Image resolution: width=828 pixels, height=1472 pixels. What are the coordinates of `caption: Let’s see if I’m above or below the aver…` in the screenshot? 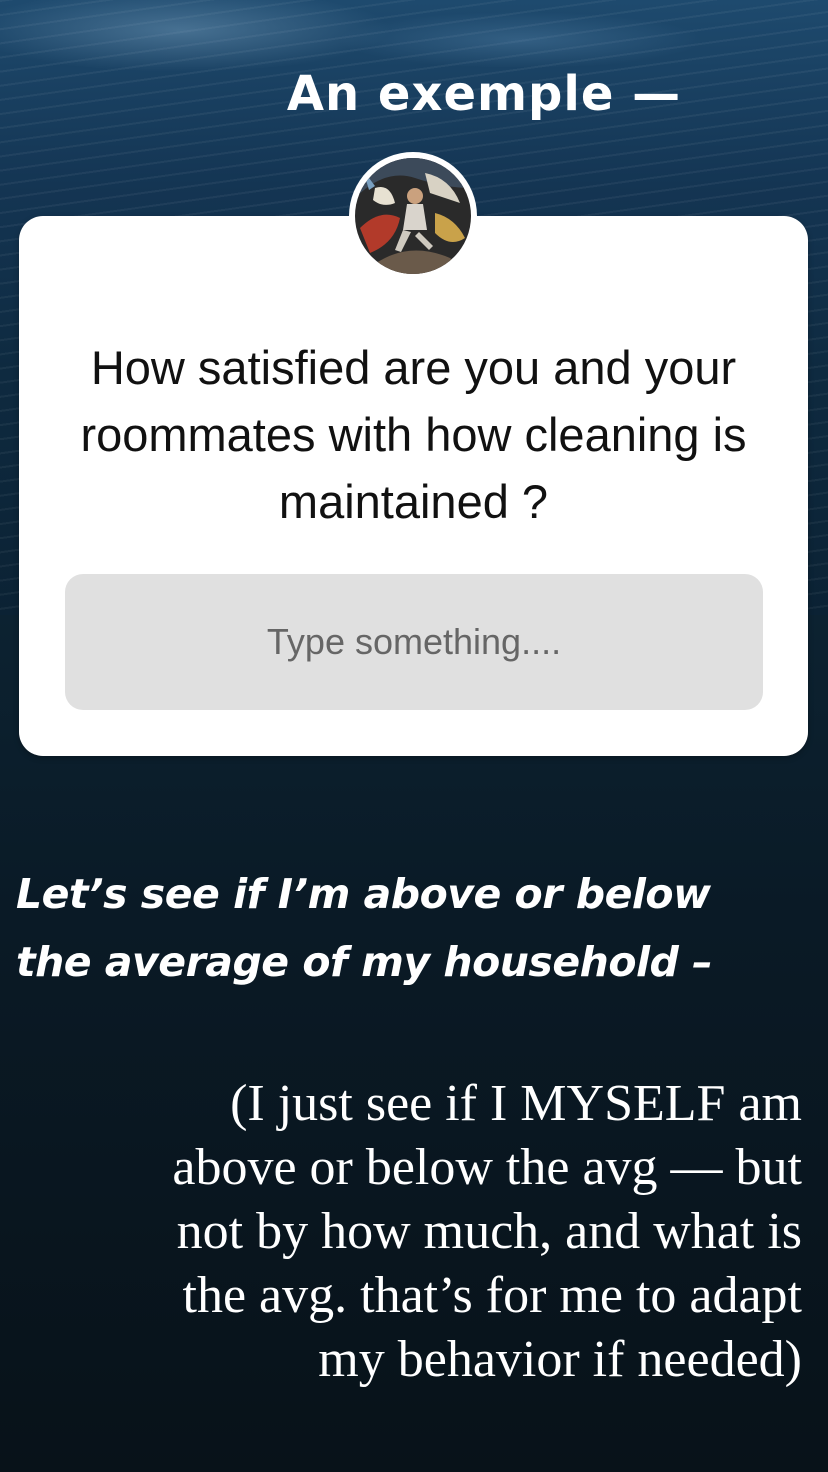 It's located at (416, 928).